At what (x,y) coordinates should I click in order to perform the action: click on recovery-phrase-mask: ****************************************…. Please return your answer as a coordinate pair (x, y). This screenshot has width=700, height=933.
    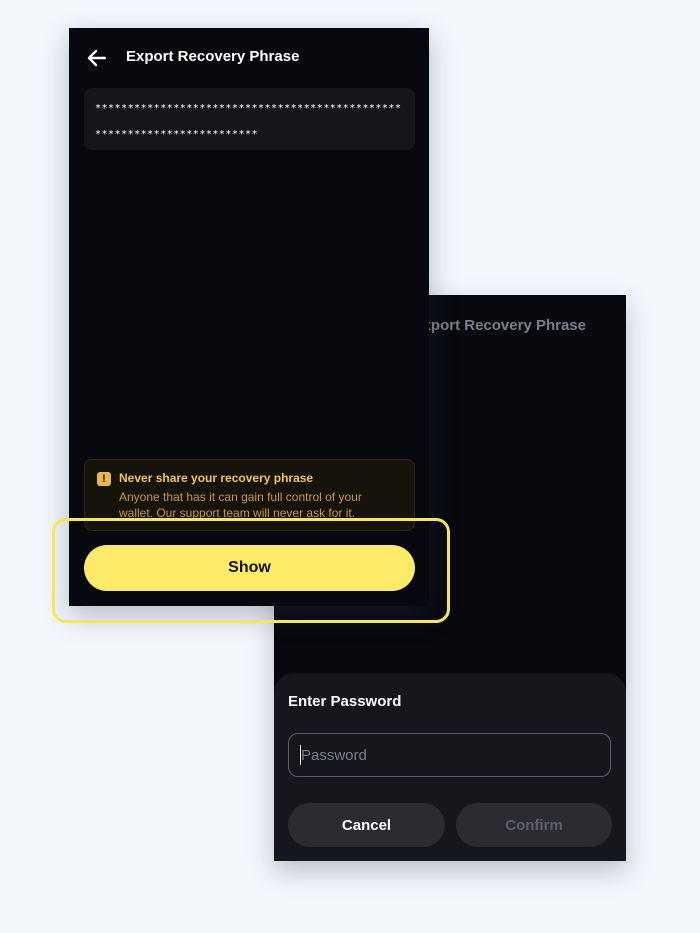
    Looking at the image, I should click on (248, 121).